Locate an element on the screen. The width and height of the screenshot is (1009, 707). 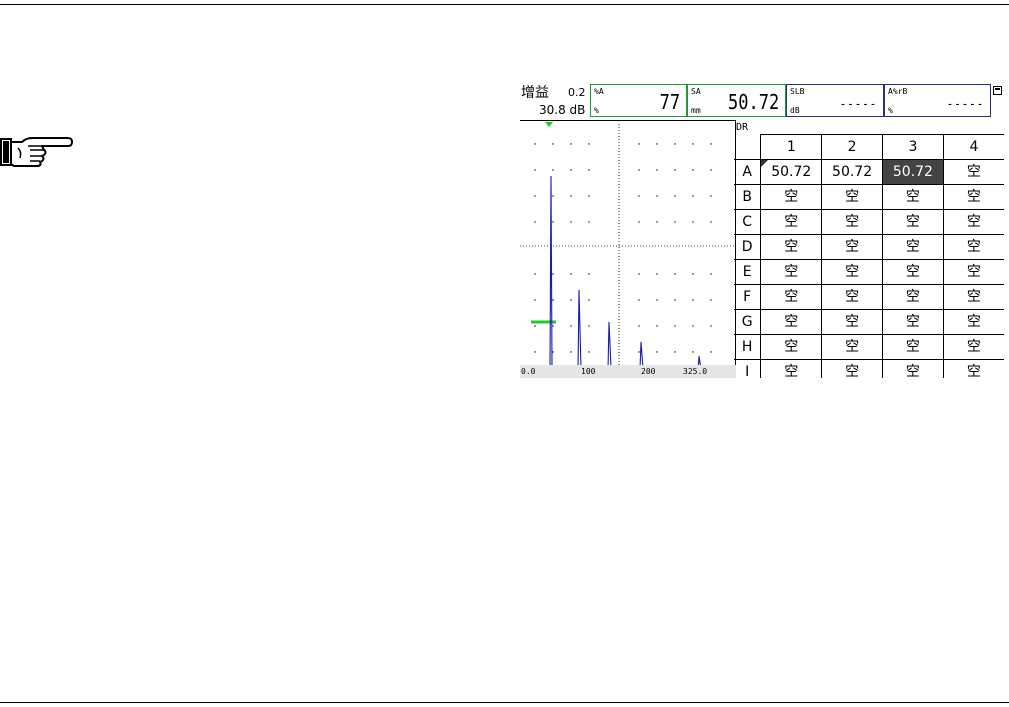
dr-row-header: D is located at coordinates (747, 247).